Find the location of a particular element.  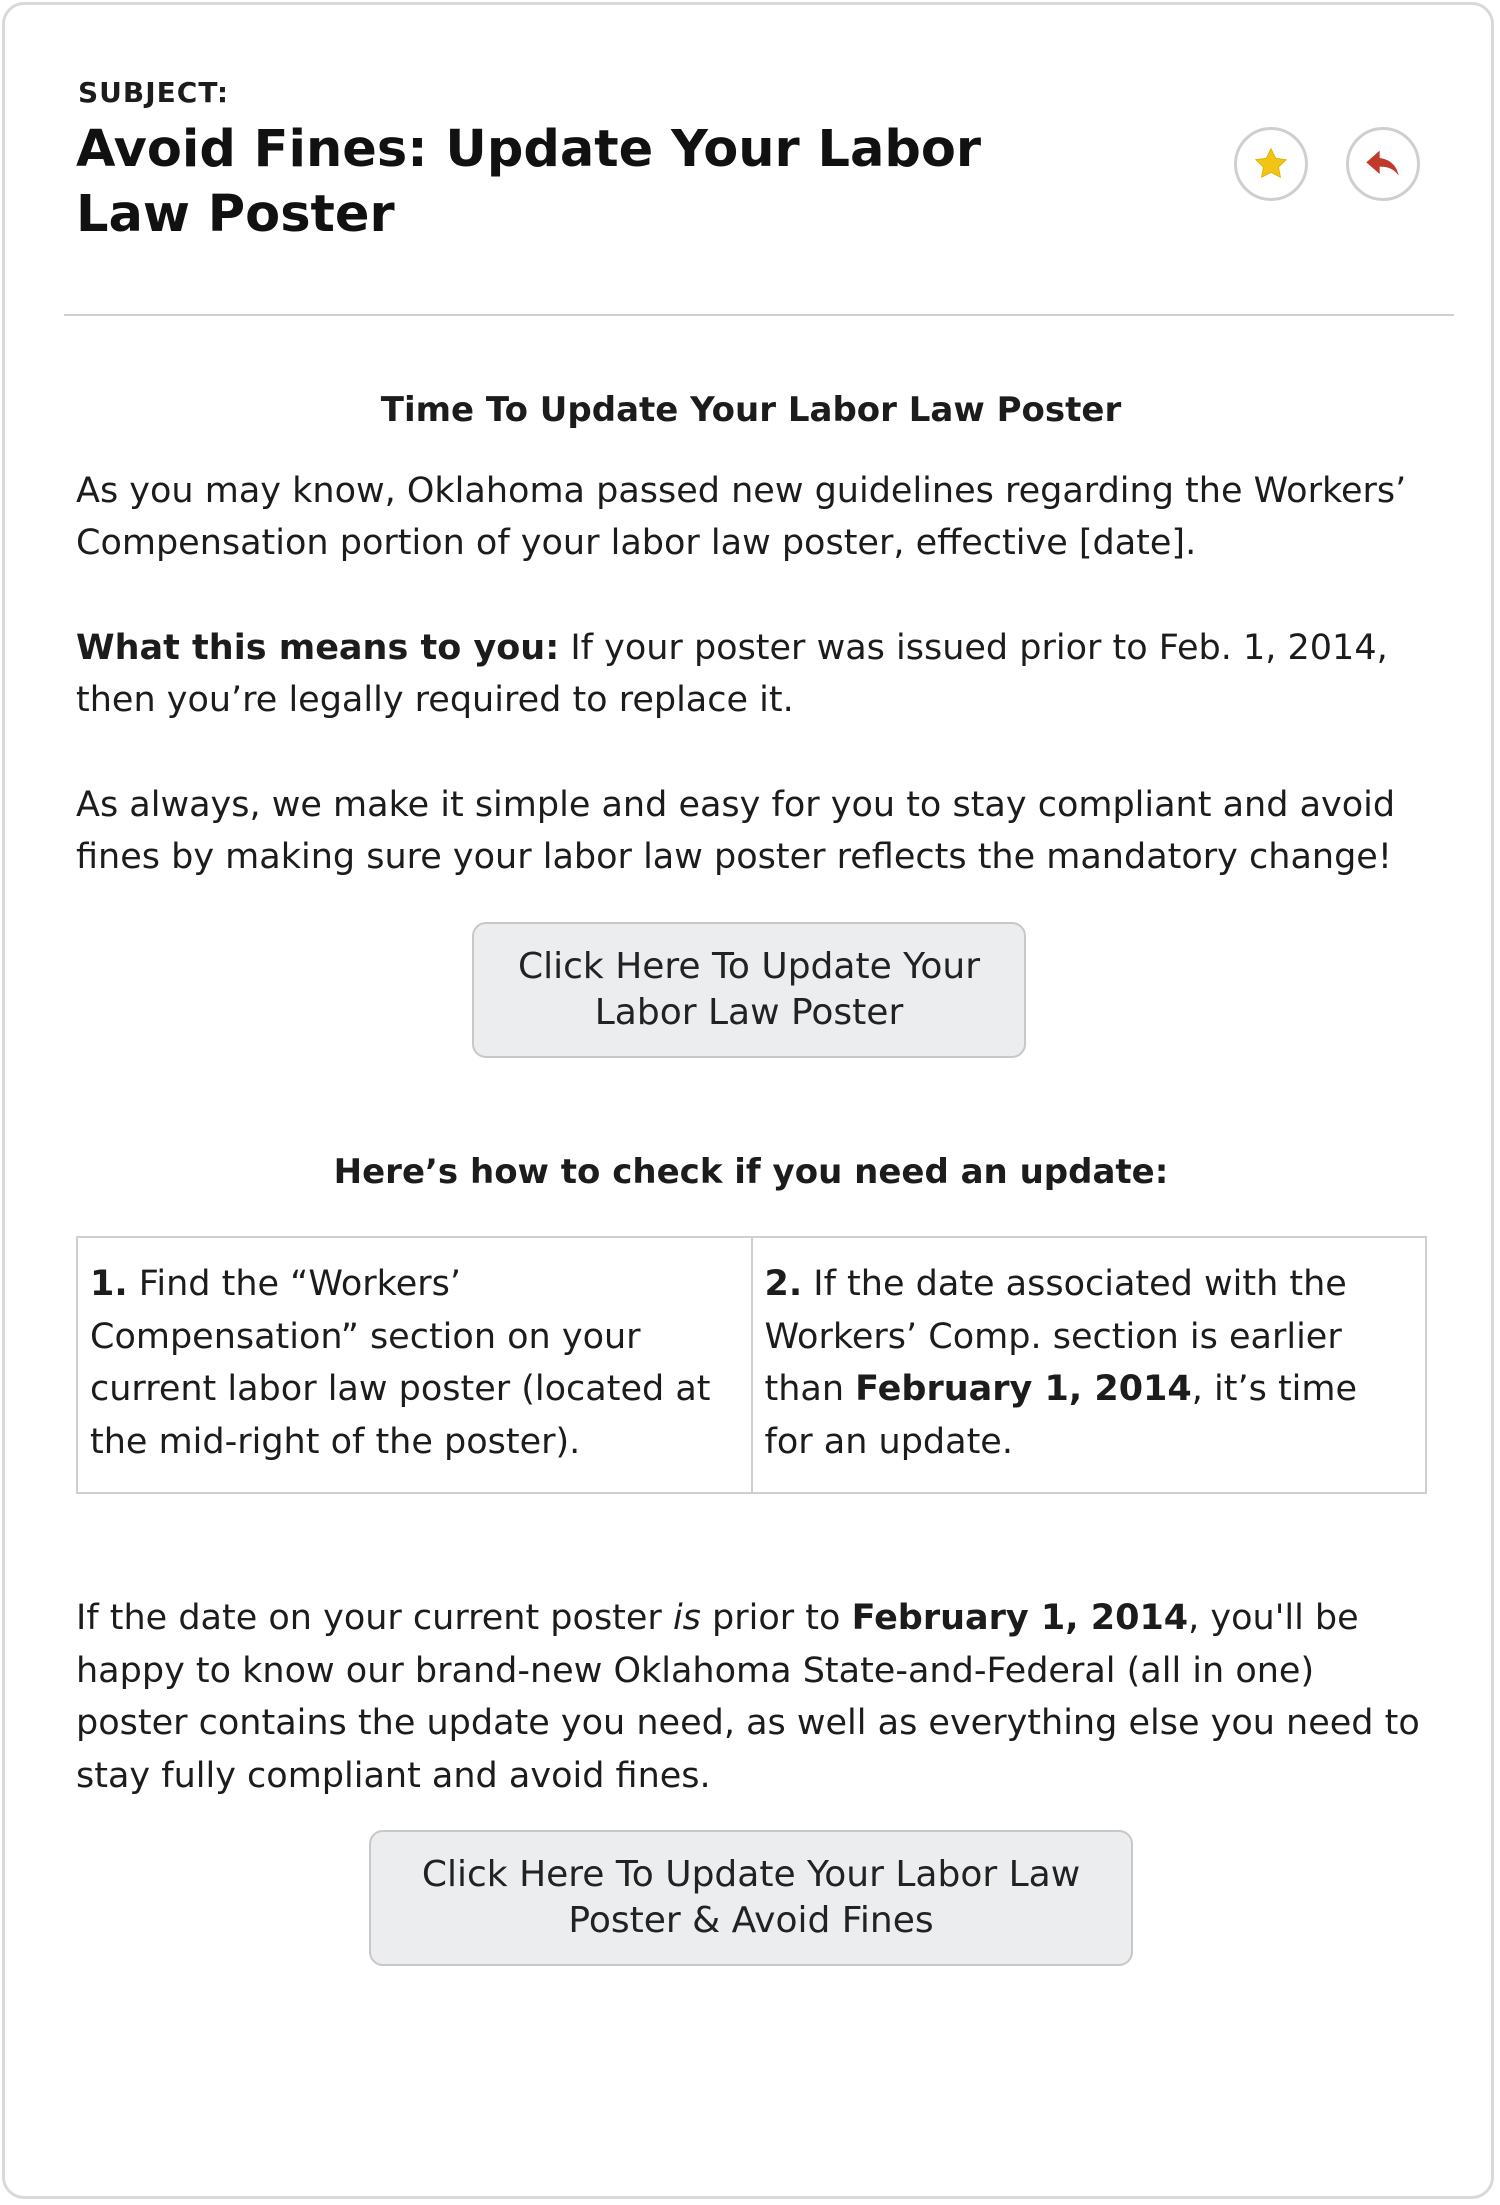

reply-arrow-icon is located at coordinates (1382, 163).